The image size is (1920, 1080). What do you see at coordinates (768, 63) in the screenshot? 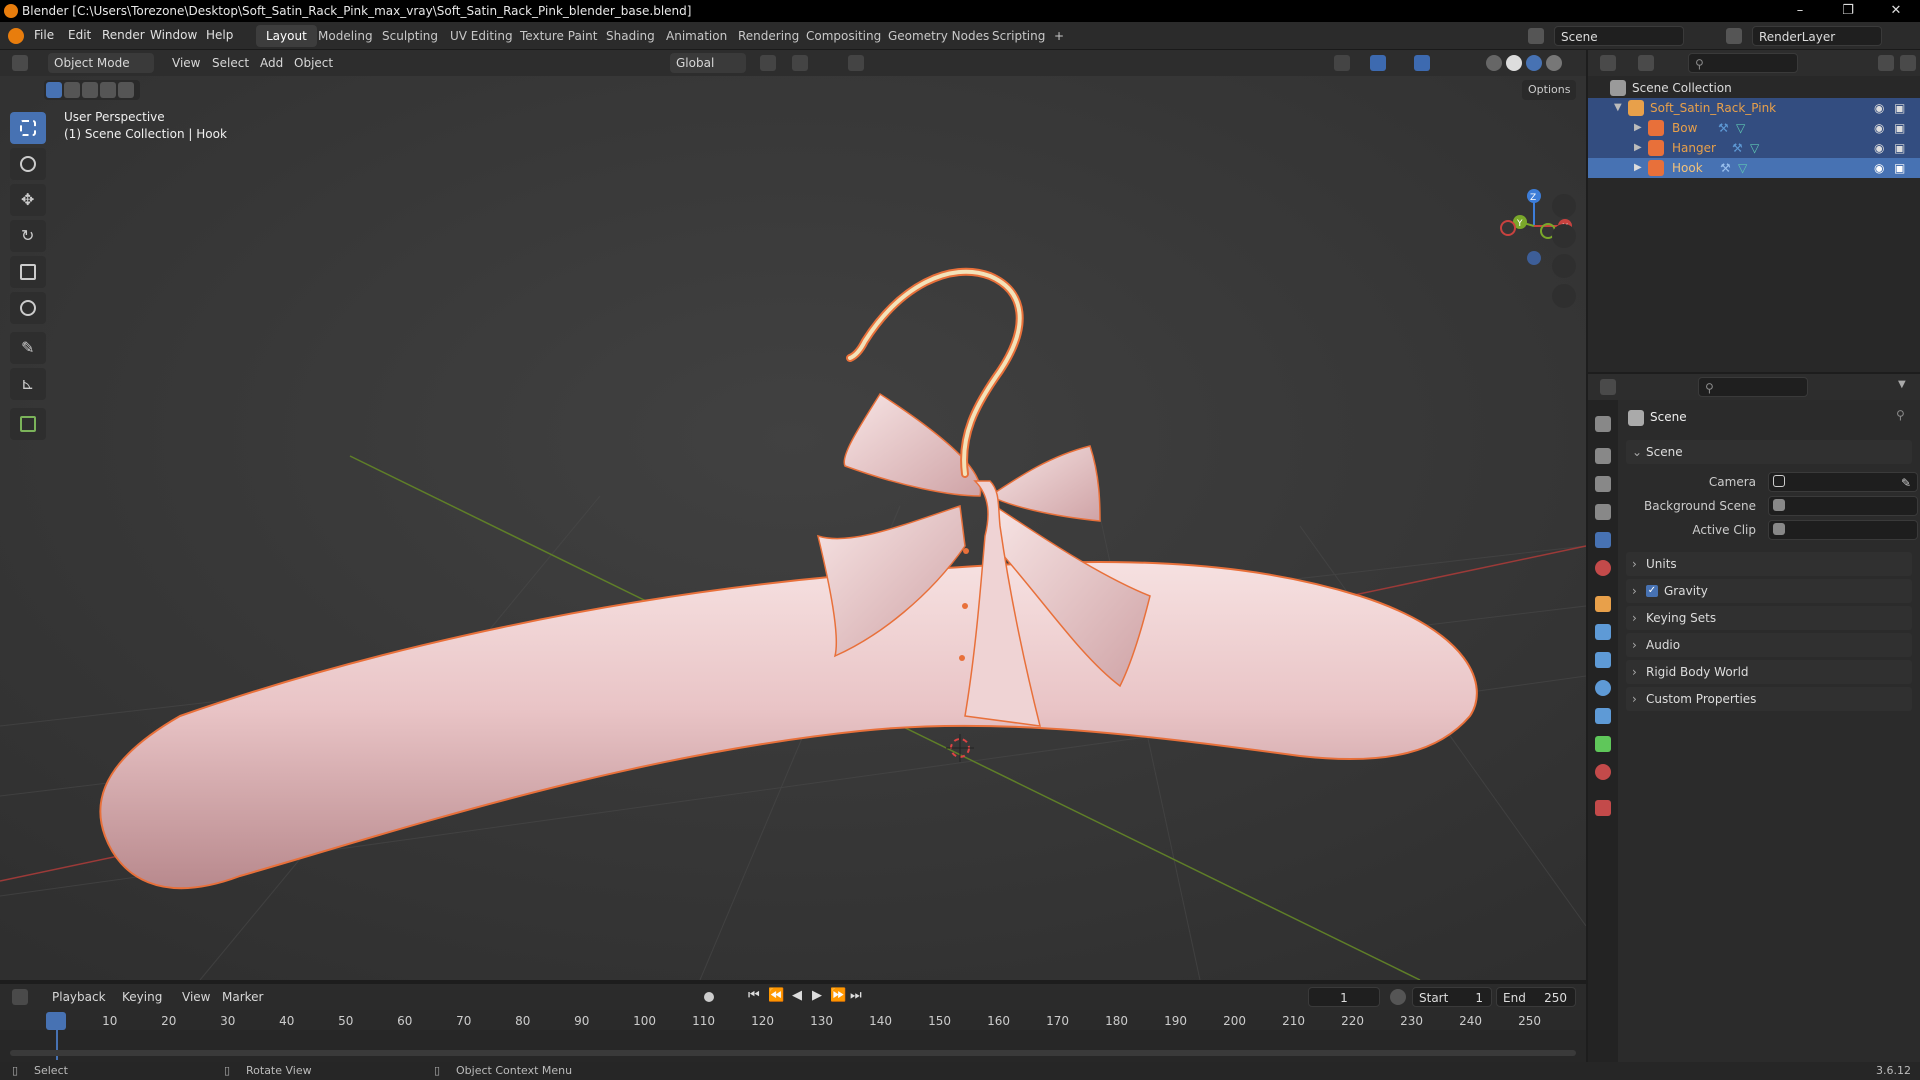
I see `pivot-icon` at bounding box center [768, 63].